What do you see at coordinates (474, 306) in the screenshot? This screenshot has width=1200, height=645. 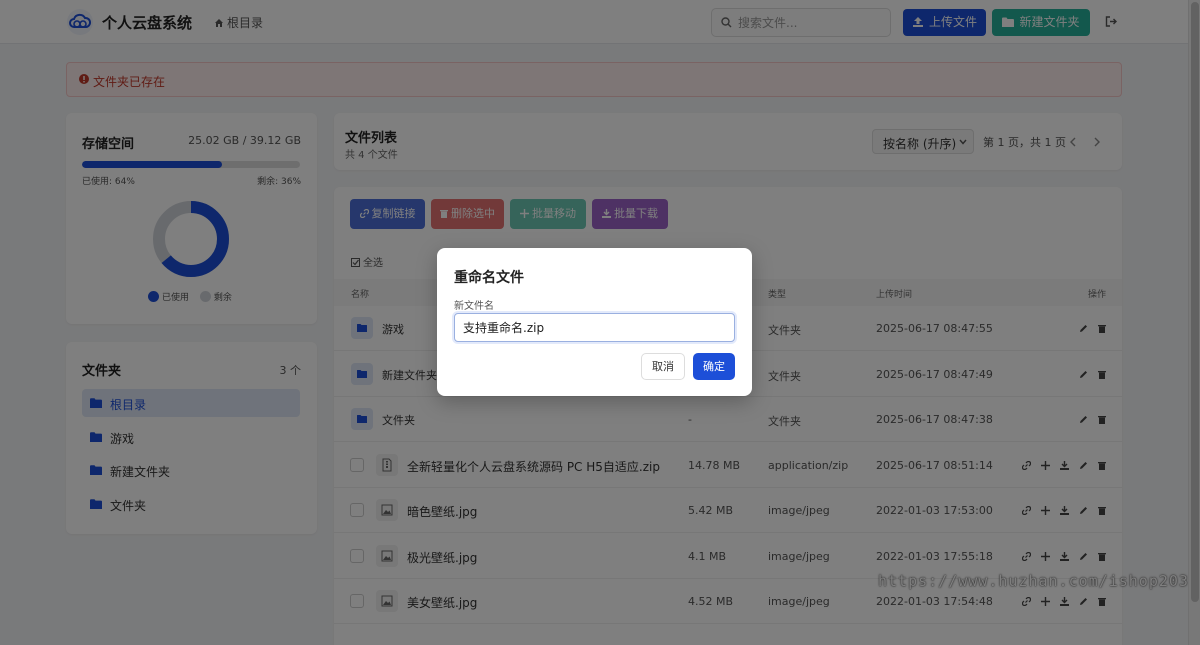 I see `new-filename-label: 新文件名` at bounding box center [474, 306].